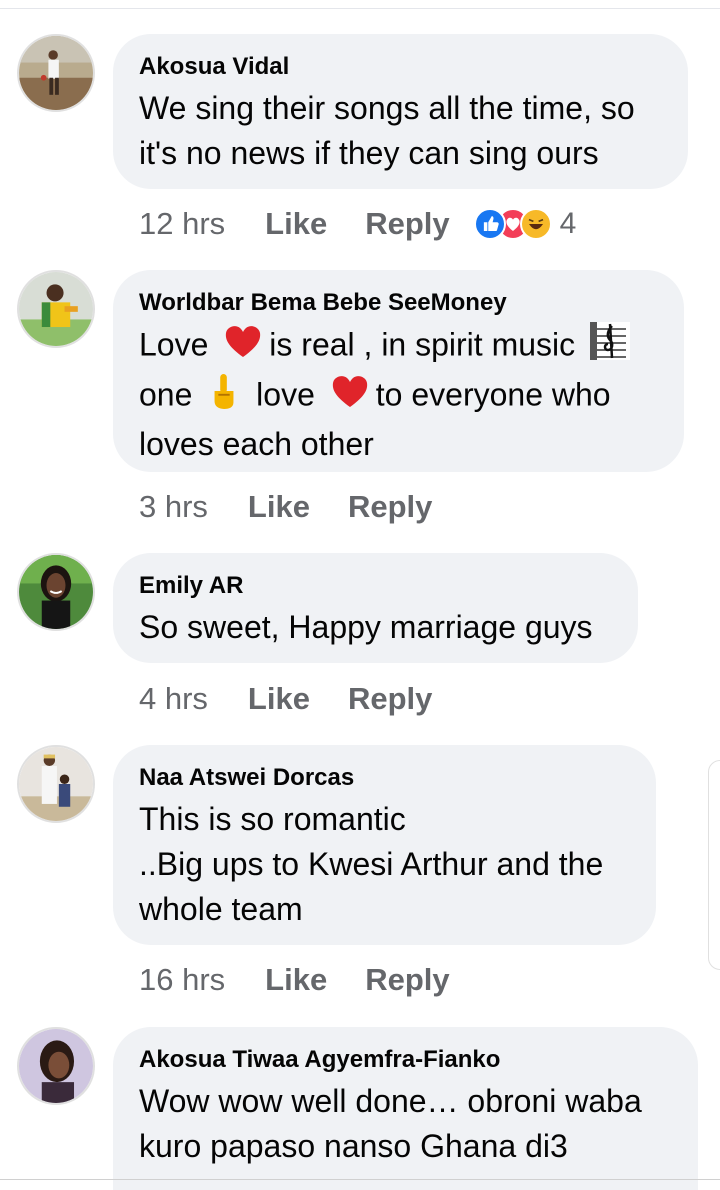  I want to click on comment-author: Emily AR, so click(375, 586).